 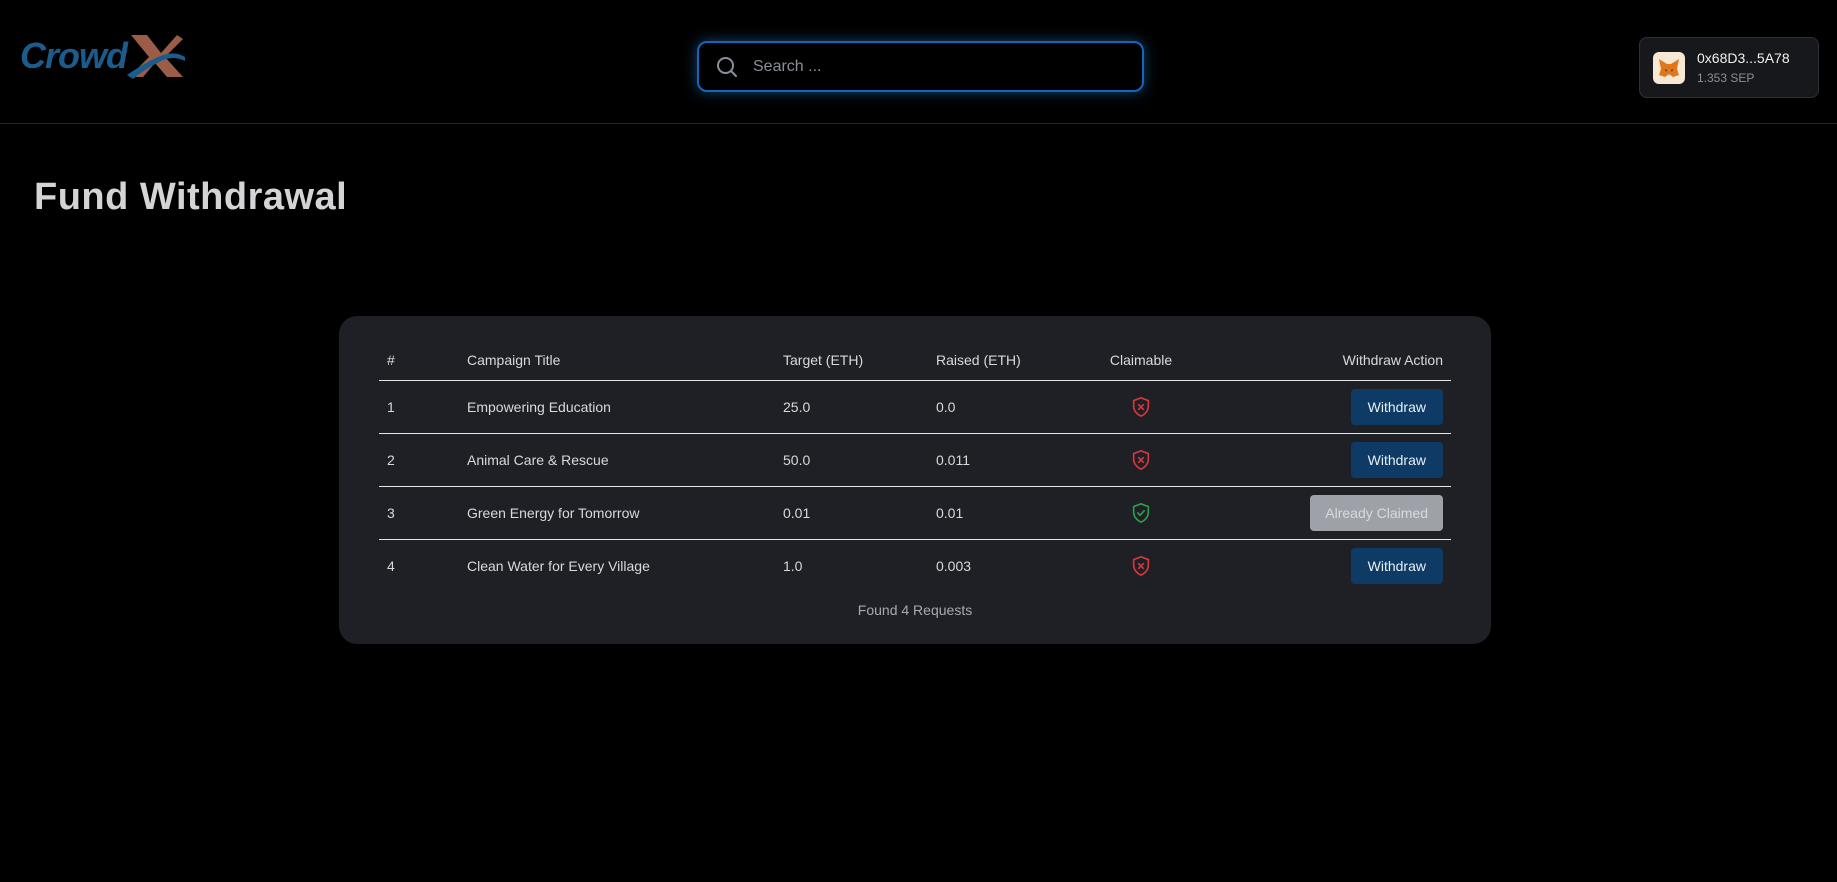 What do you see at coordinates (793, 565) in the screenshot?
I see `target-value: 1.0` at bounding box center [793, 565].